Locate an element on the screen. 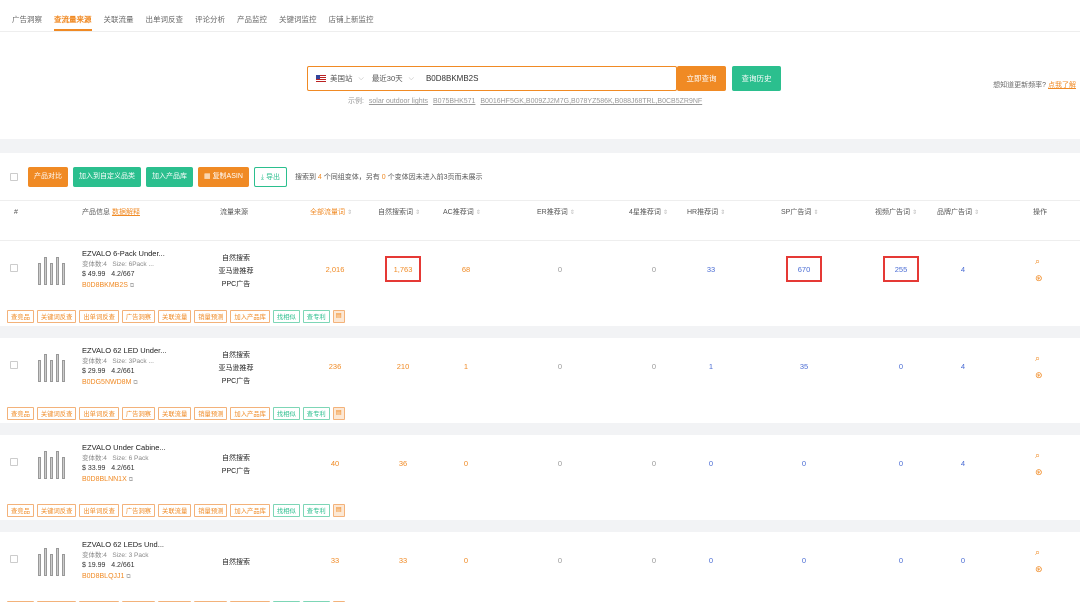 This screenshot has height=602, width=1080. compare-button: 产品对比 is located at coordinates (48, 176).